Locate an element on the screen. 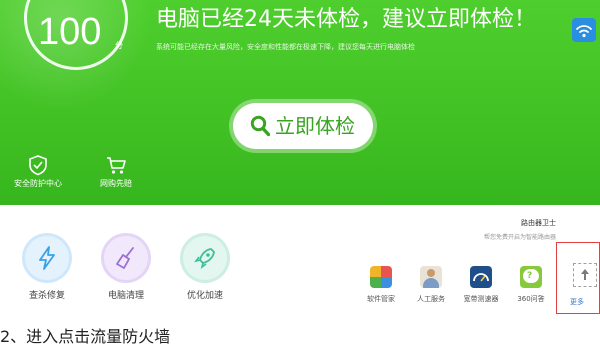  tool-scan-repair: 查杀修复 is located at coordinates (47, 268).